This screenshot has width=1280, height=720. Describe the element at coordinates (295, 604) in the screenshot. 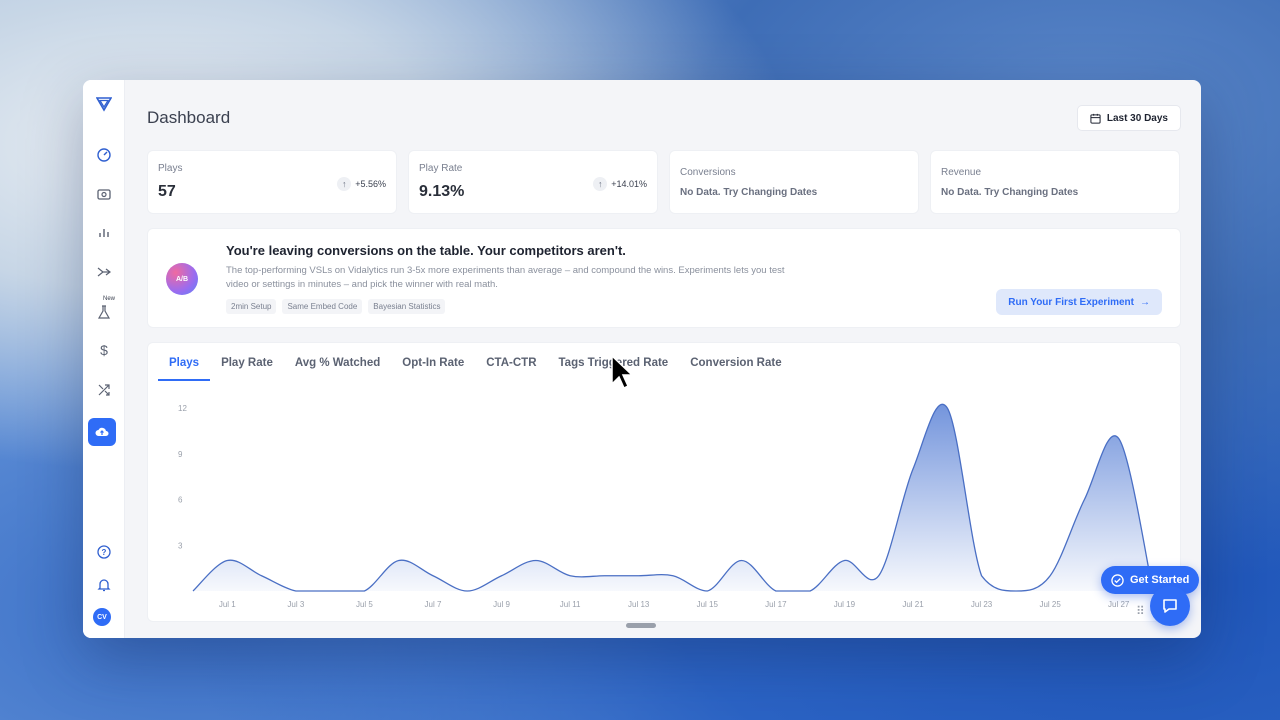

I see `x-tick-label: Jul 3` at that location.